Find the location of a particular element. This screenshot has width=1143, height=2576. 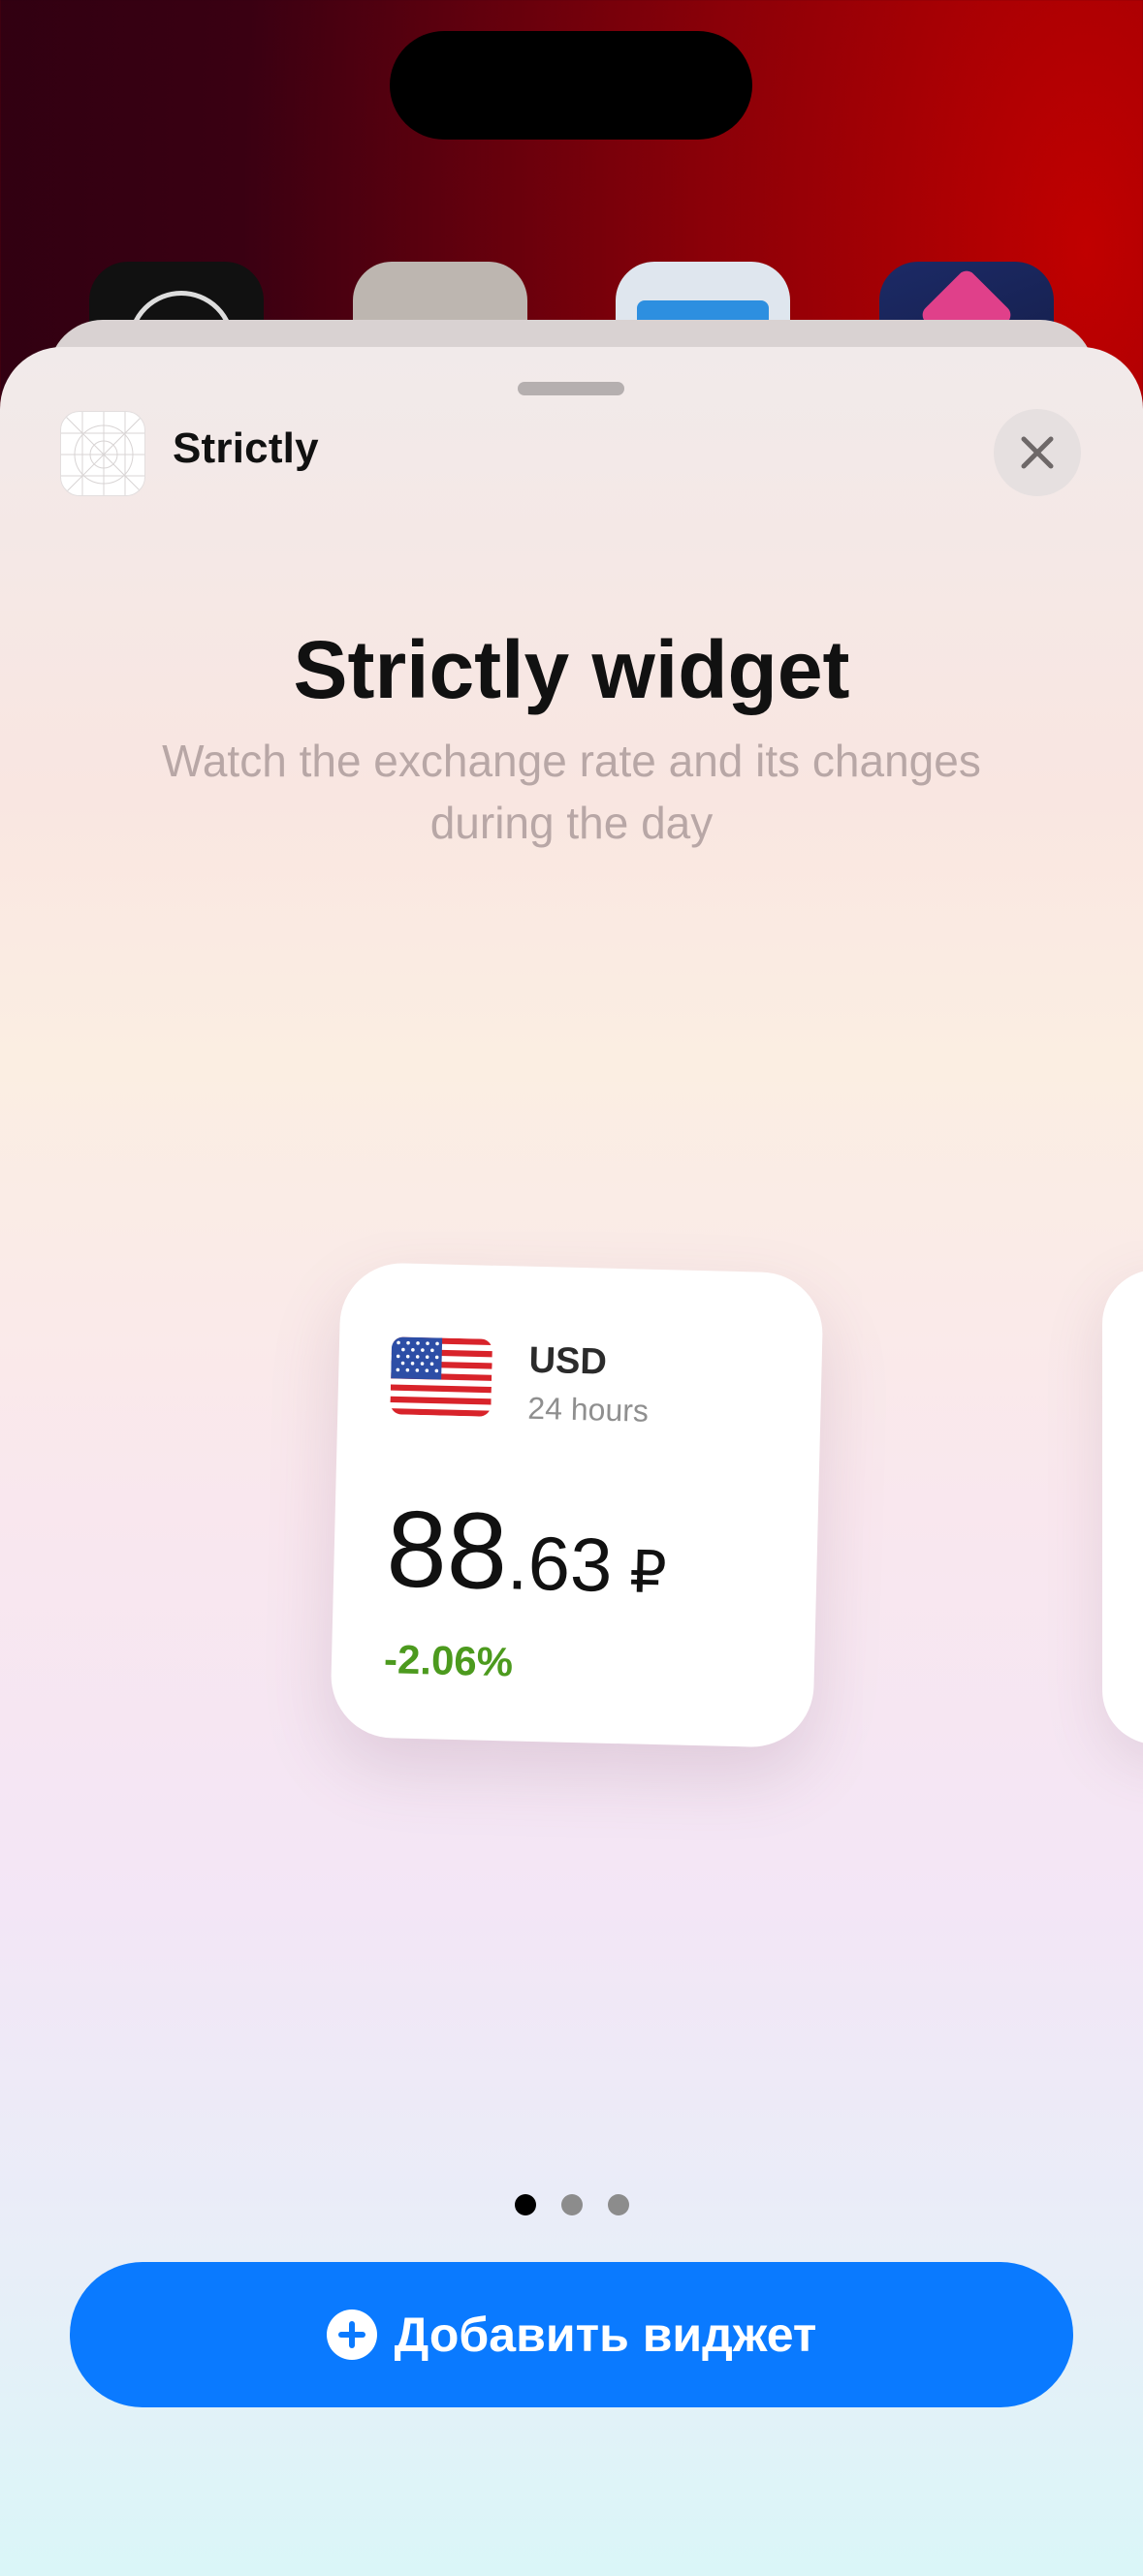

page-indicator is located at coordinates (571, 2207).